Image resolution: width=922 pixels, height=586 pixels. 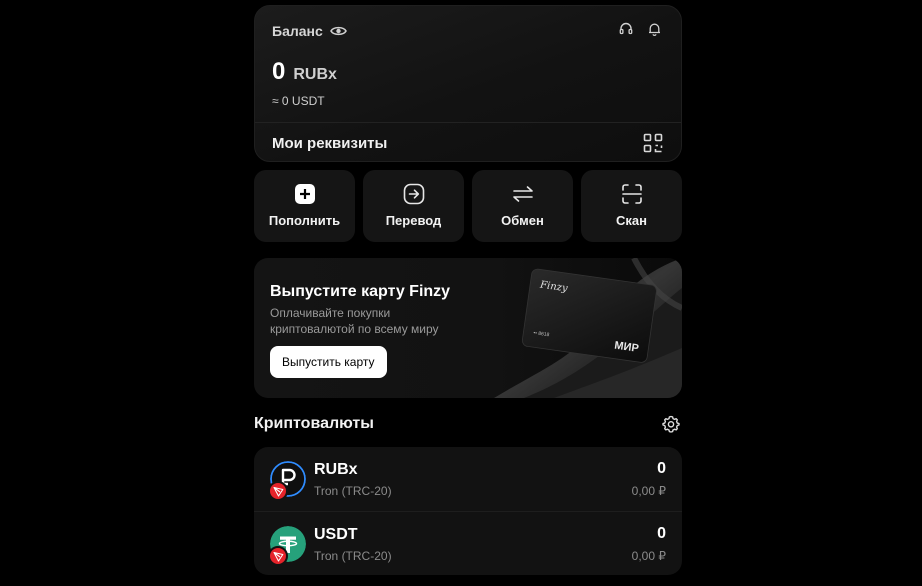 I want to click on headset-support-icon, so click(x=626, y=29).